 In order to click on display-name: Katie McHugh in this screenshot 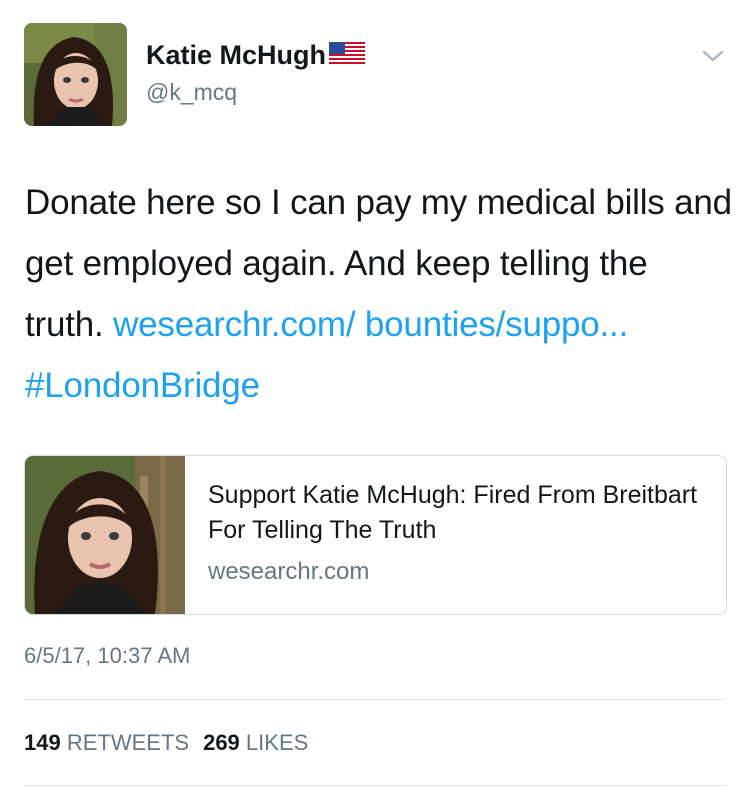, I will do `click(256, 56)`.